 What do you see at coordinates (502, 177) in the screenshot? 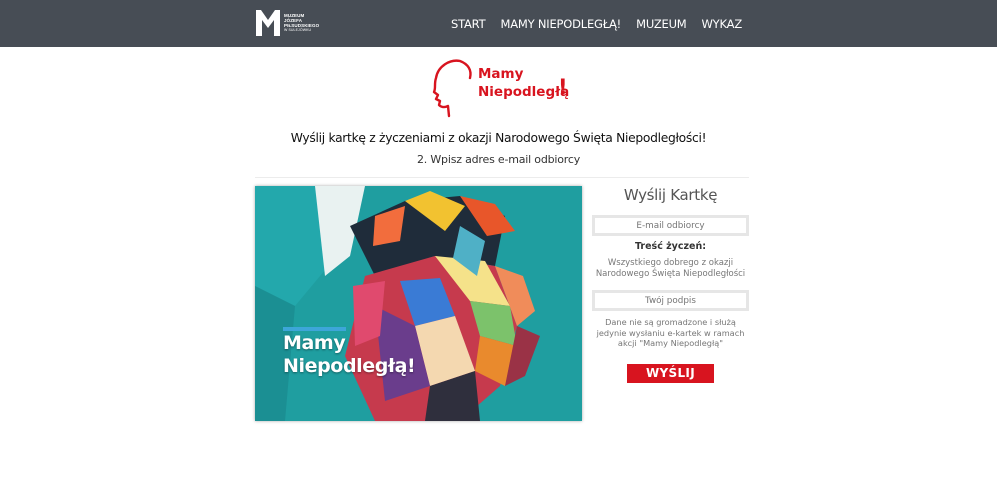
I see `divider` at bounding box center [502, 177].